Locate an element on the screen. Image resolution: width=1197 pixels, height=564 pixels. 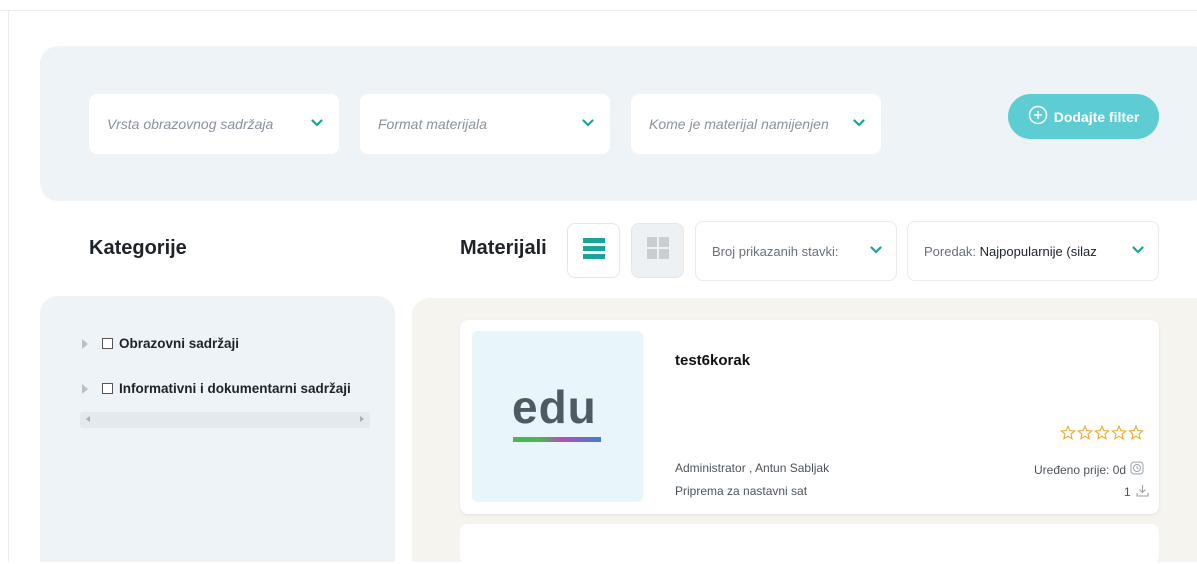
sort-value: Najpopularnije (silaz is located at coordinates (1038, 251).